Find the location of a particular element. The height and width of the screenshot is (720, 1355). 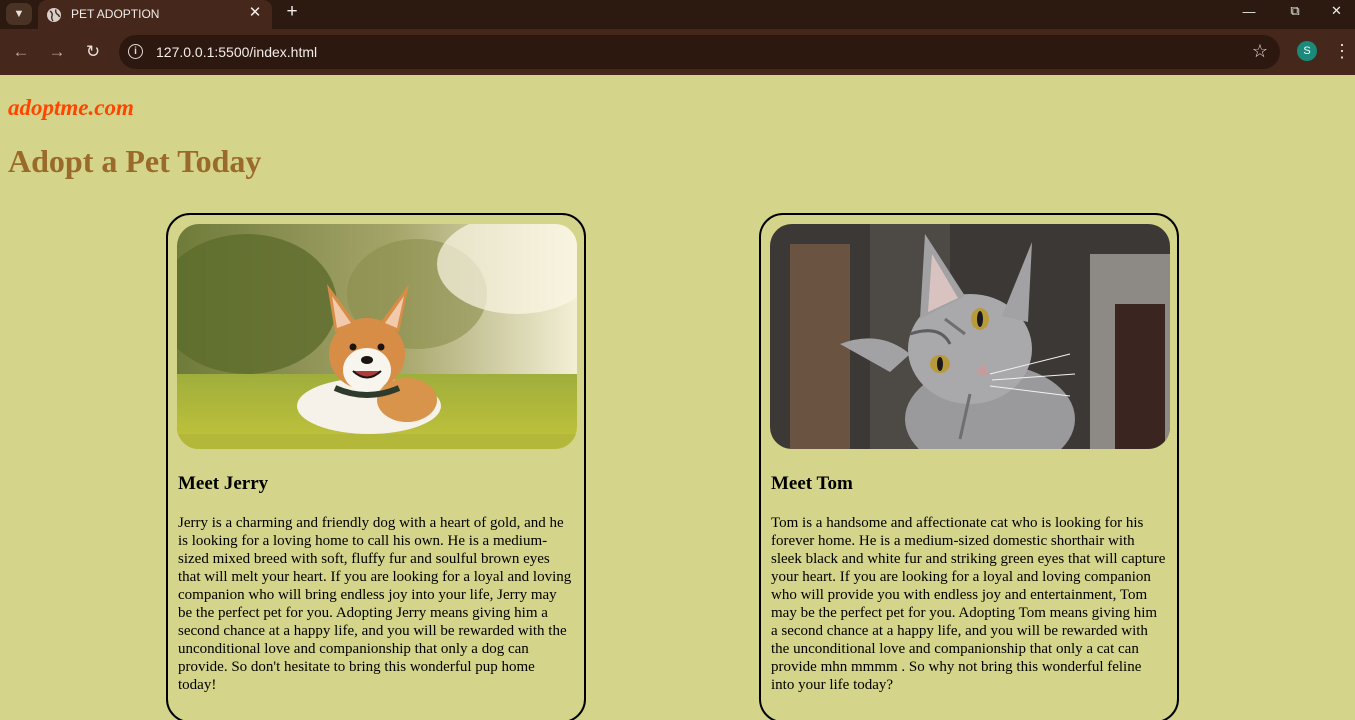

pet-name-heading: Meet Tom is located at coordinates (812, 483).